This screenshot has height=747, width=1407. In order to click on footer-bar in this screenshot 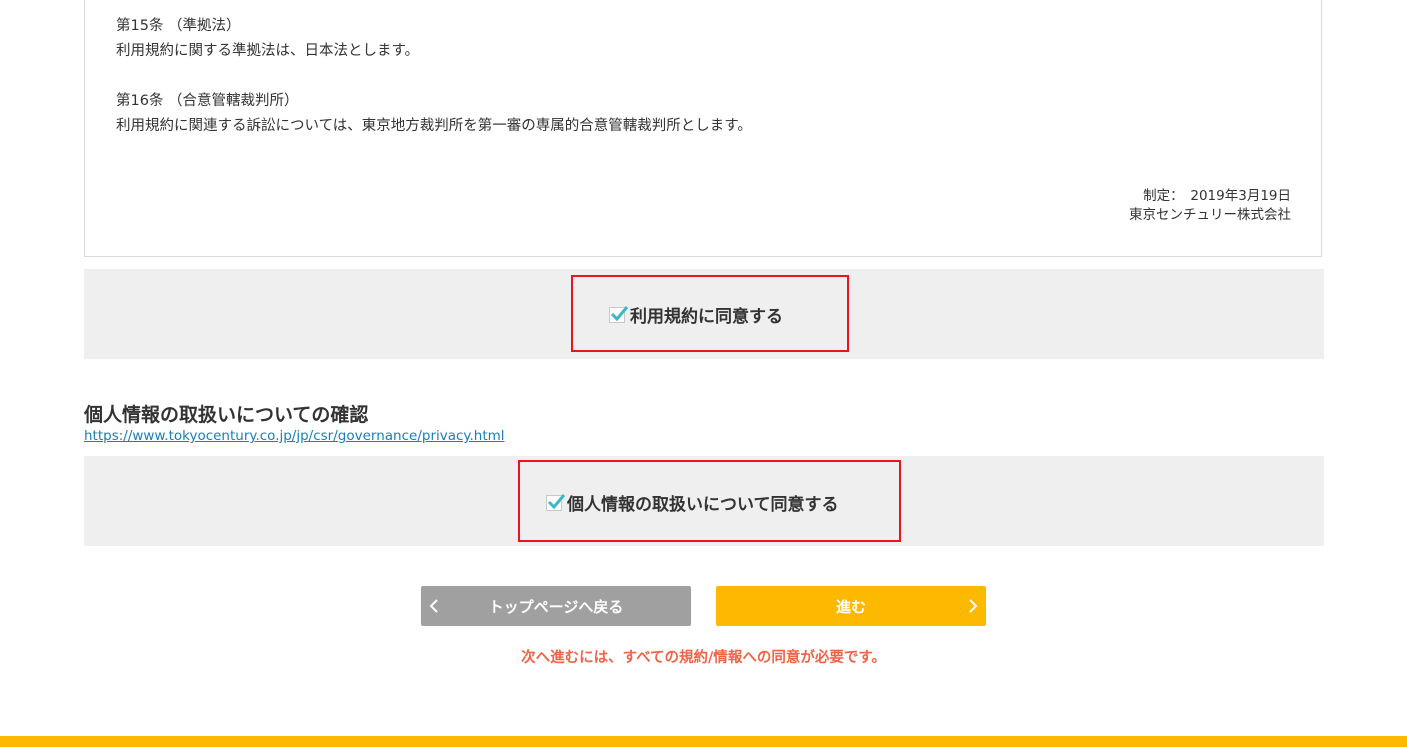, I will do `click(703, 741)`.